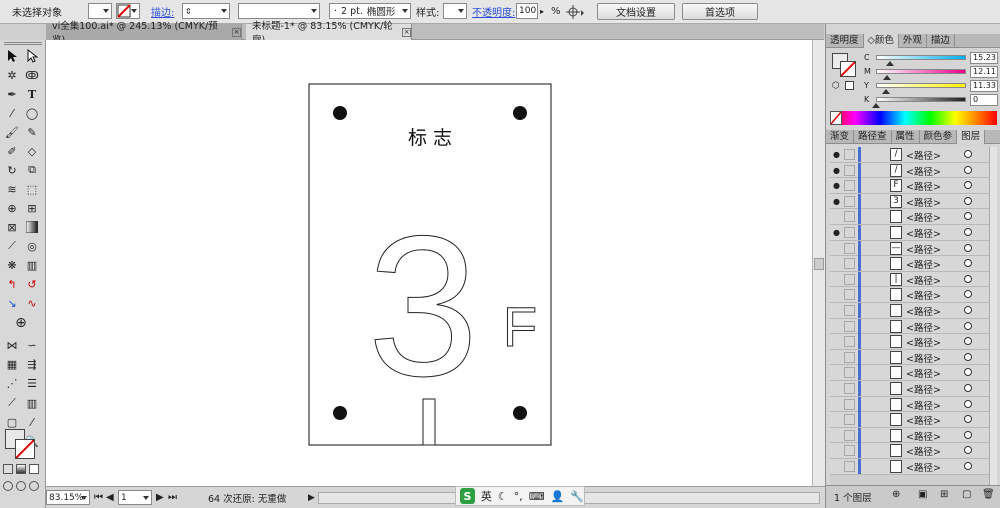 Image resolution: width=1000 pixels, height=508 pixels. I want to click on eyedropper-tool-icon: ⟋, so click(12, 246).